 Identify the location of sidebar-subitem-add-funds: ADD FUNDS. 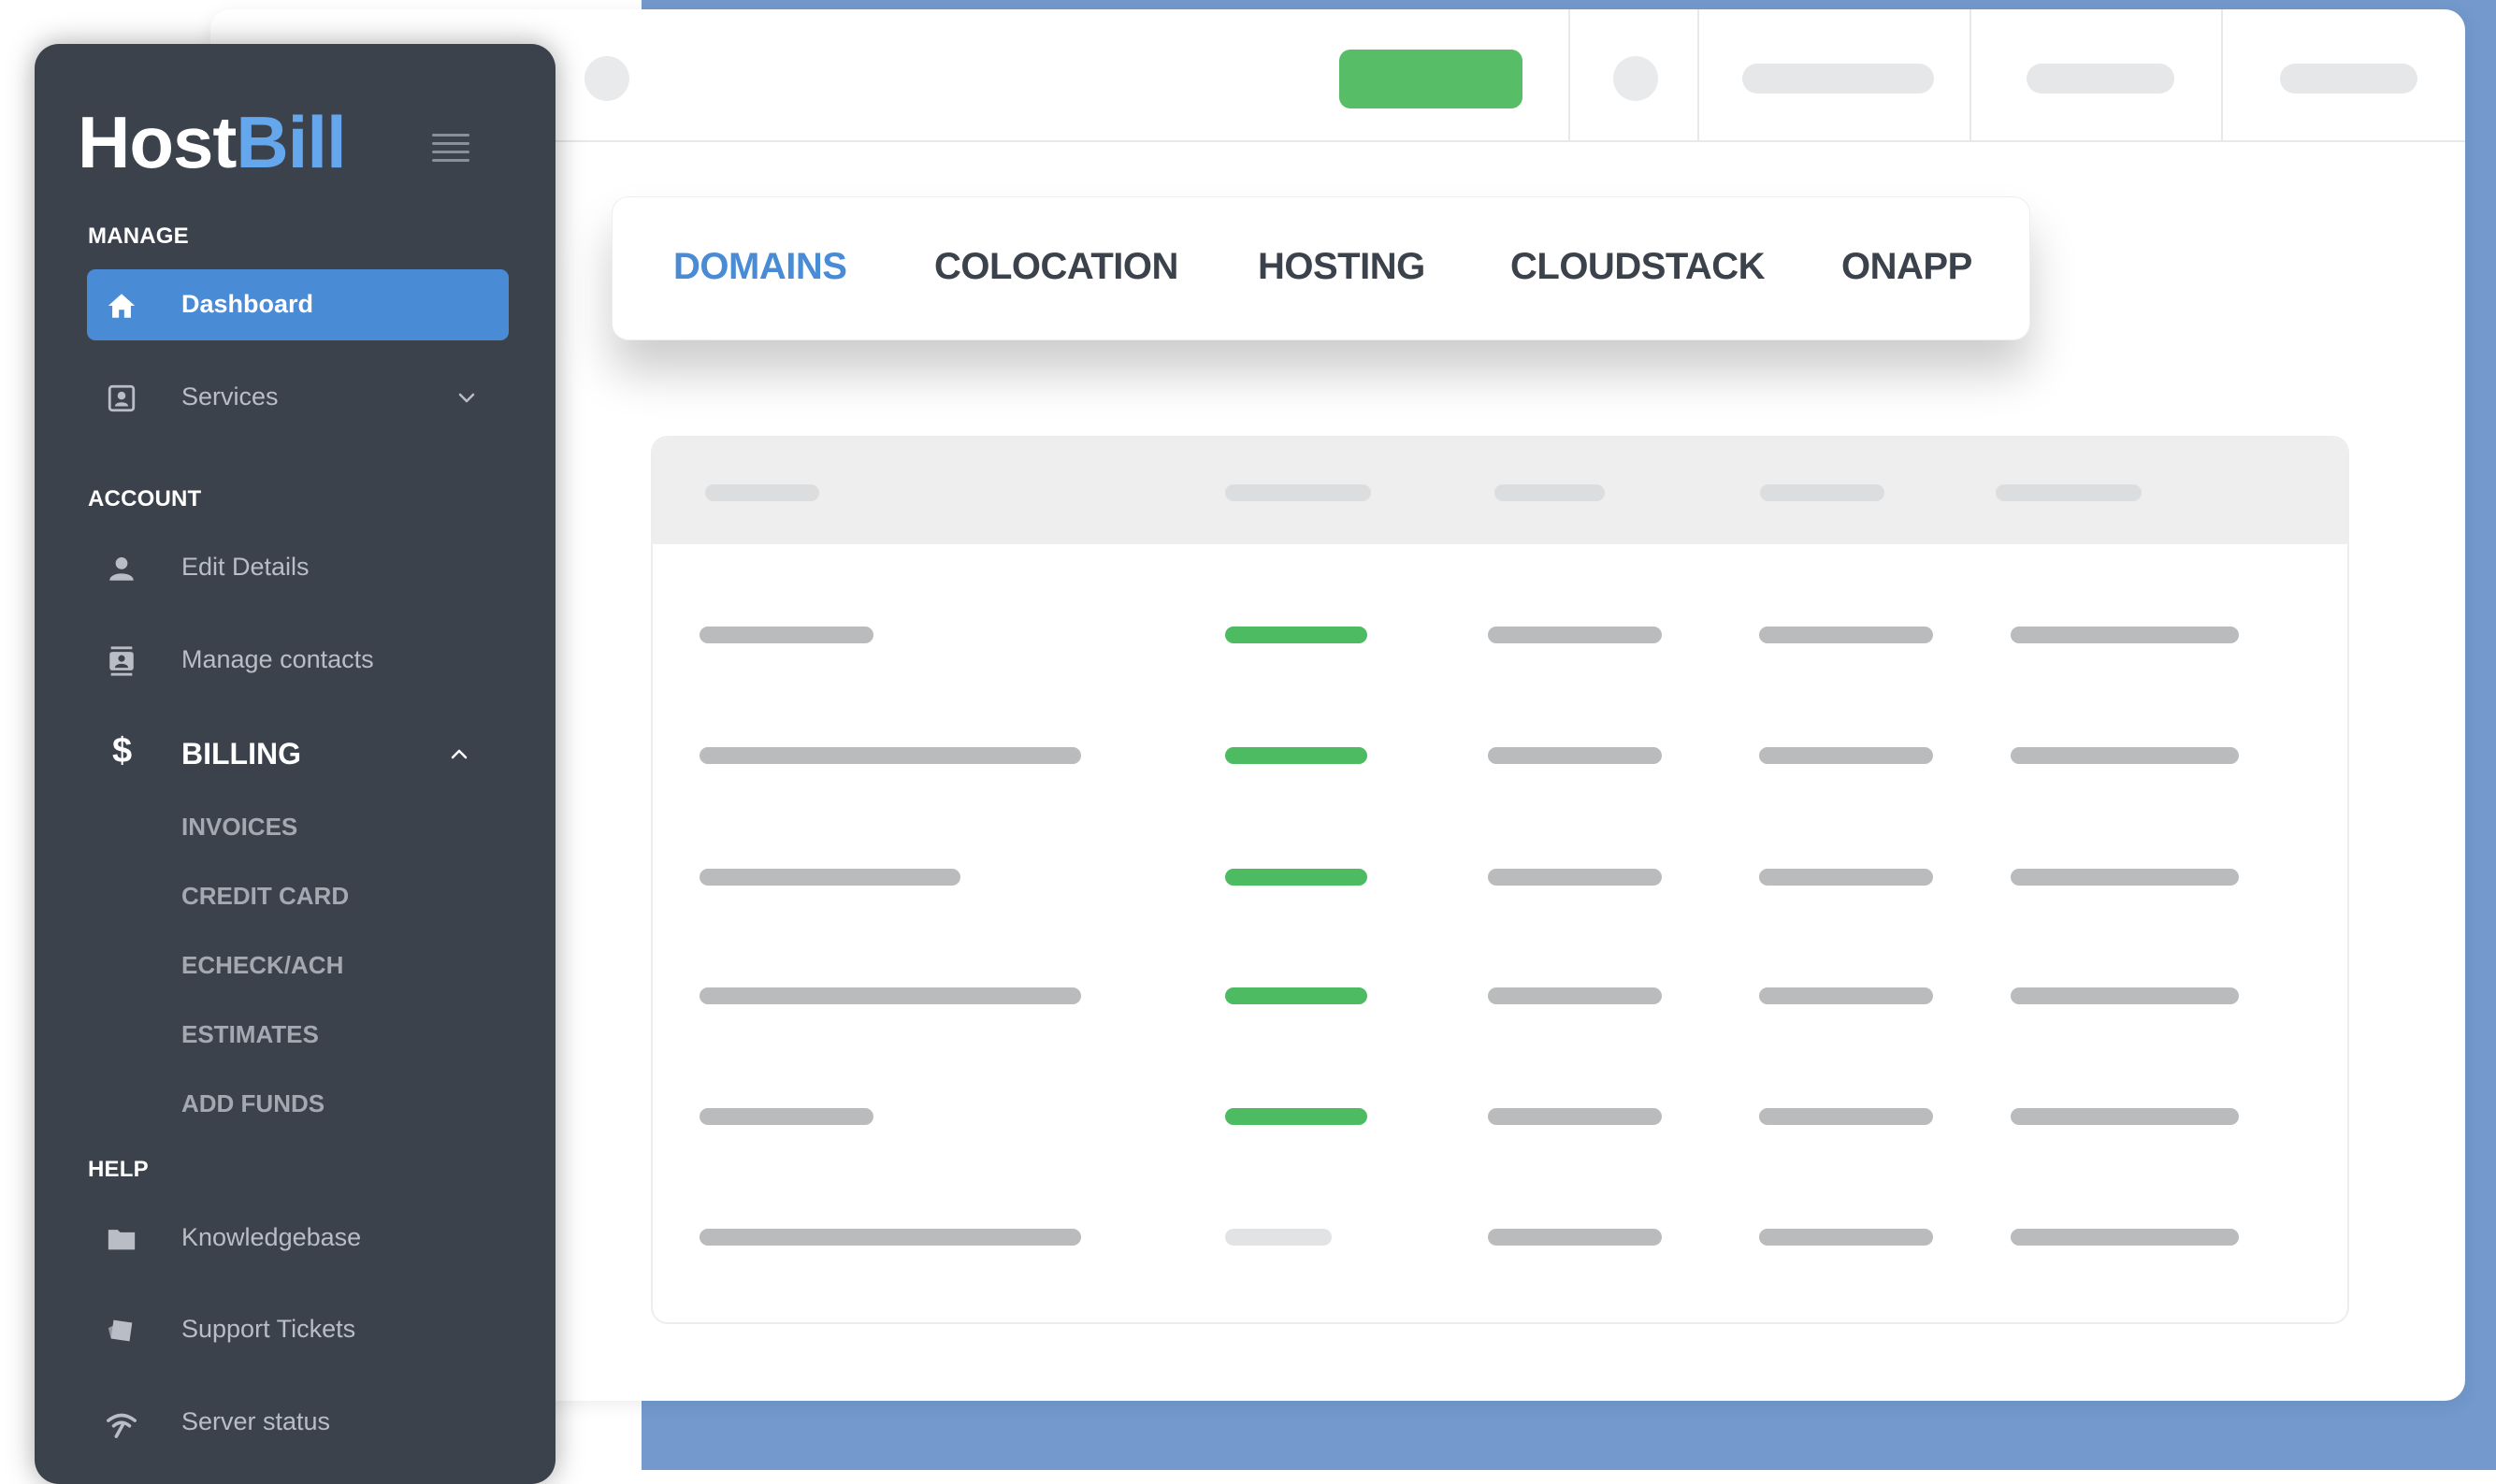
(253, 1103).